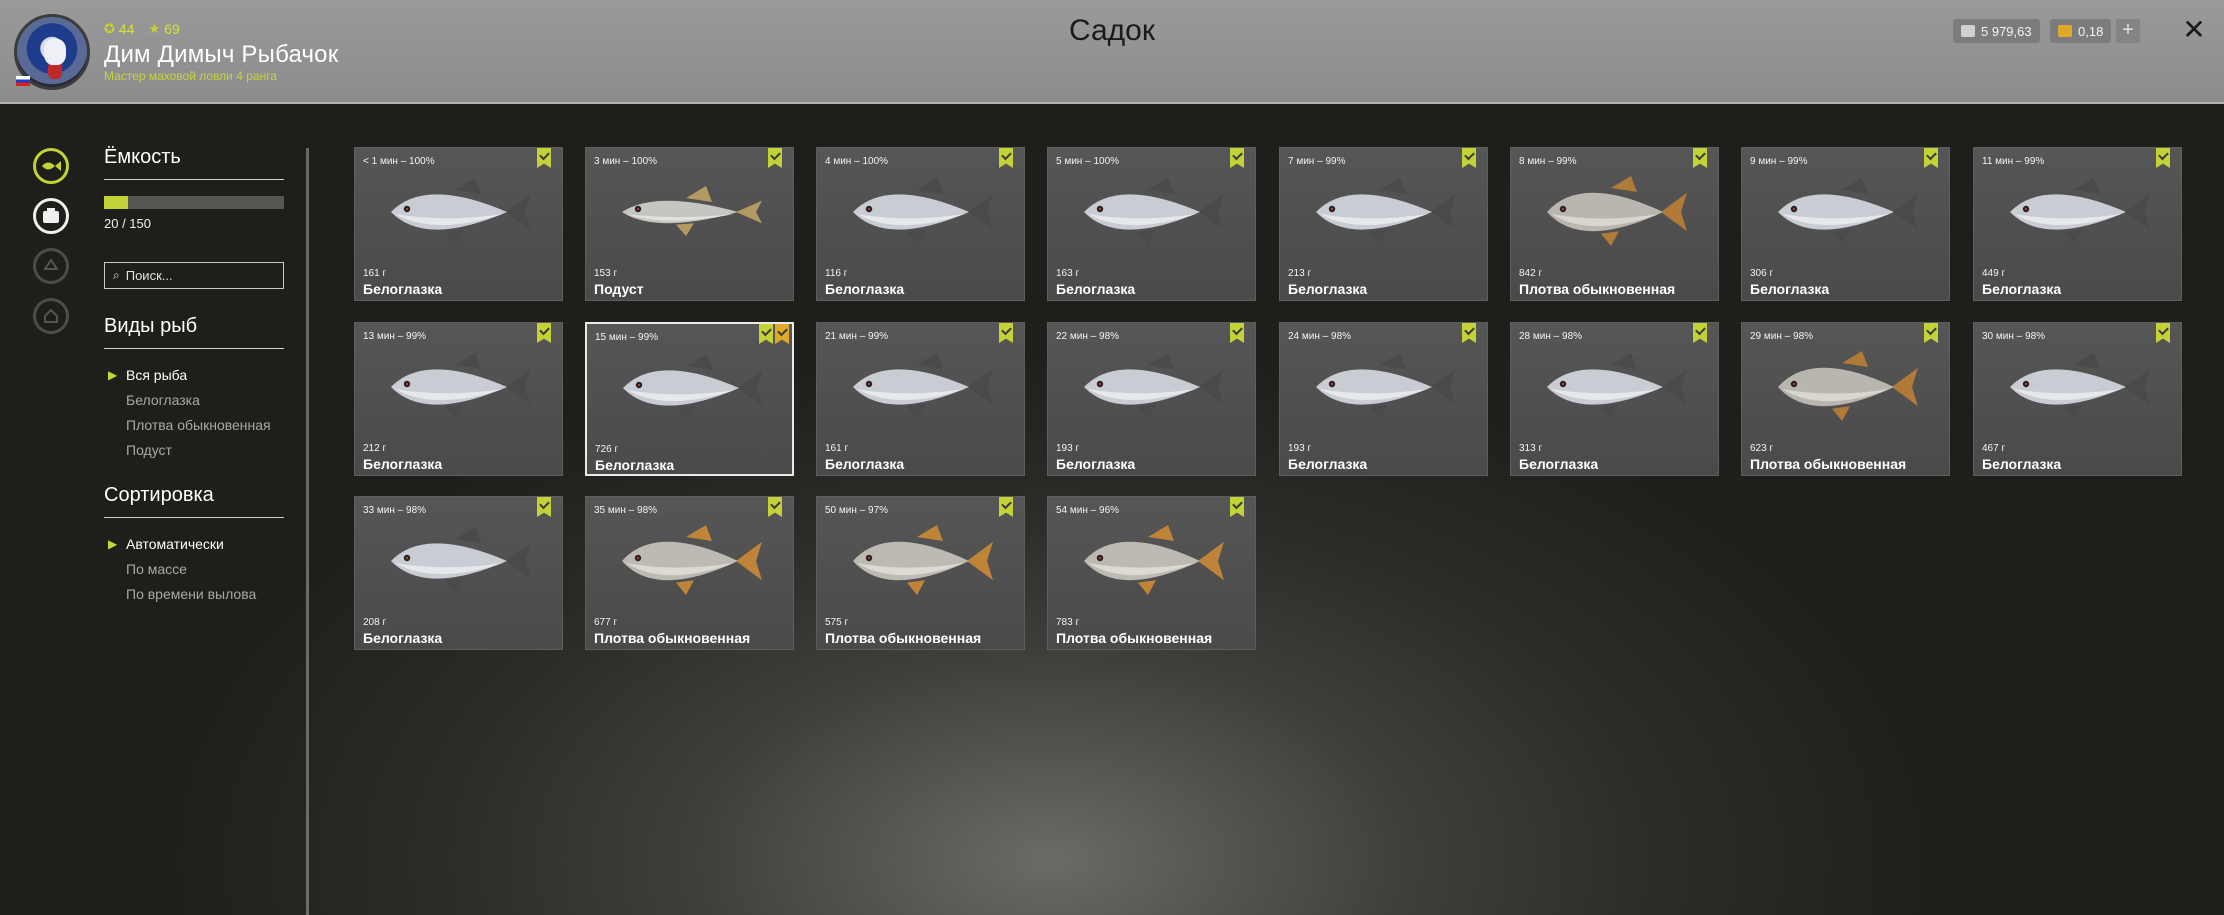 This screenshot has width=2224, height=915. What do you see at coordinates (2006, 31) in the screenshot?
I see `silver-value: 5 979,63` at bounding box center [2006, 31].